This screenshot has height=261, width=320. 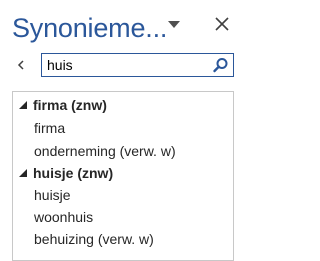 I want to click on search-box, so click(x=137, y=65).